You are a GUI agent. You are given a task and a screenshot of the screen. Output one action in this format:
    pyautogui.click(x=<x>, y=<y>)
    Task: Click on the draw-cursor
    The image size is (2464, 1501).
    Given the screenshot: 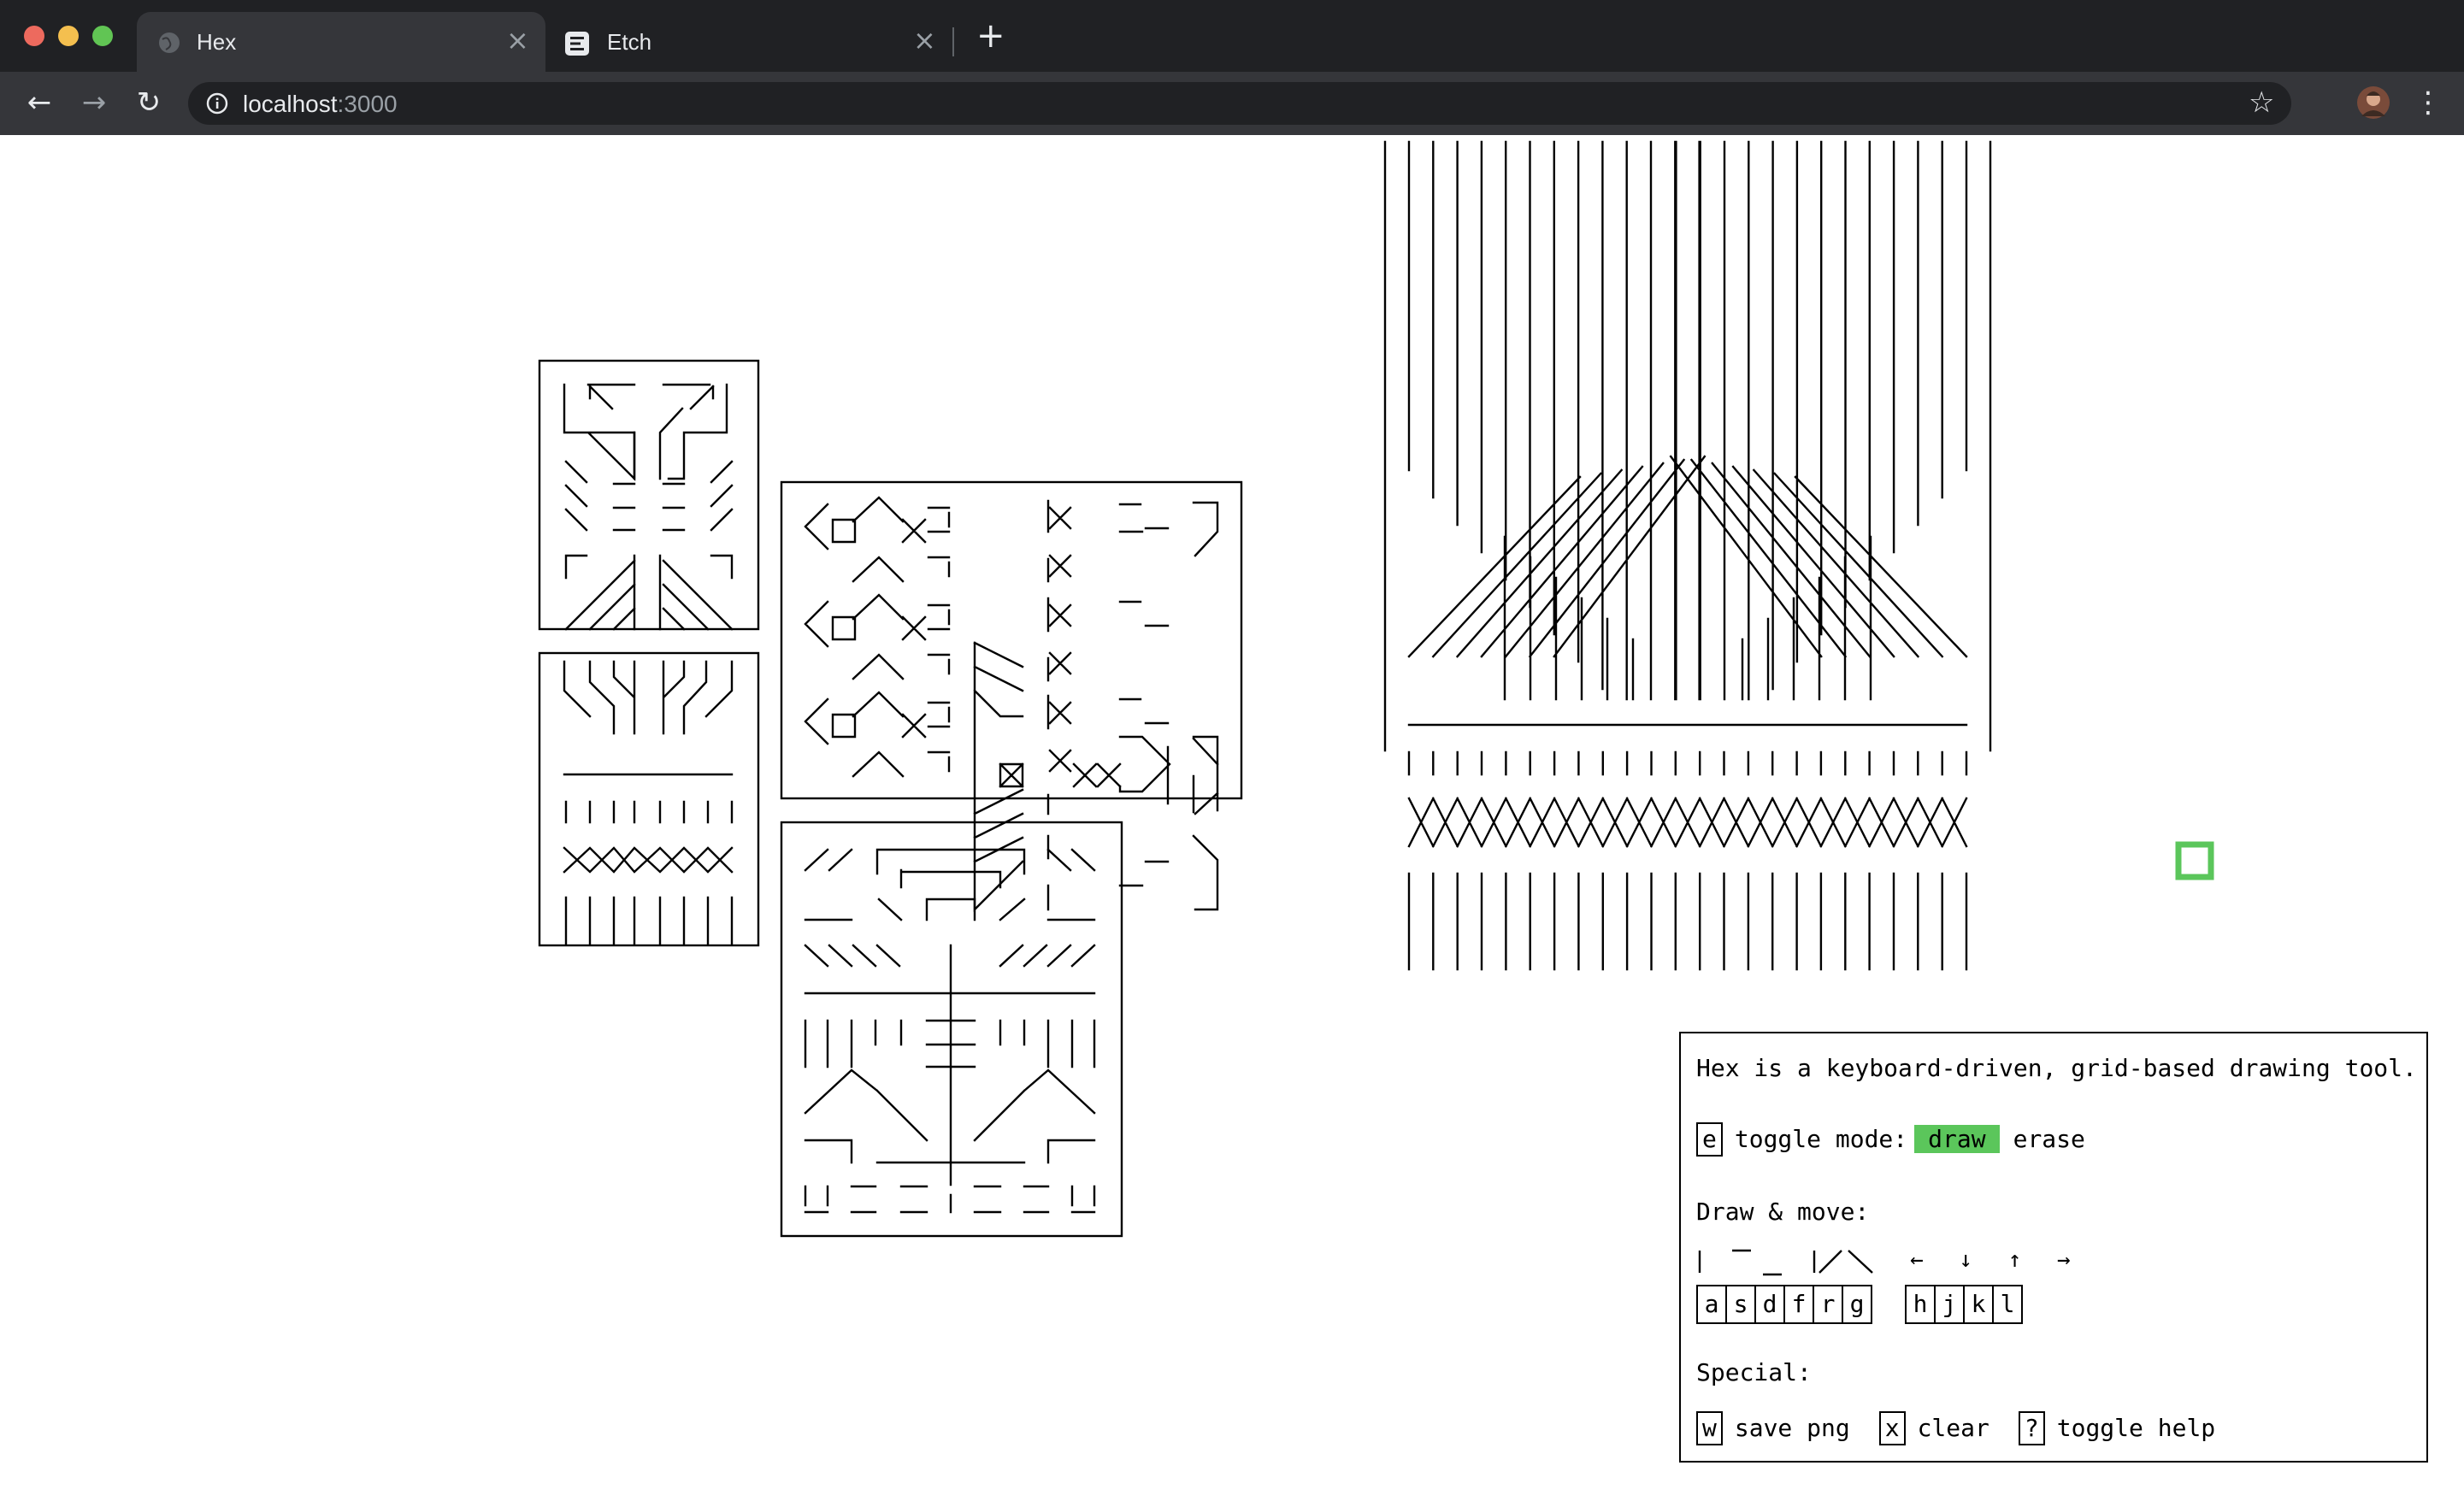 What is the action you would take?
    pyautogui.click(x=2194, y=860)
    